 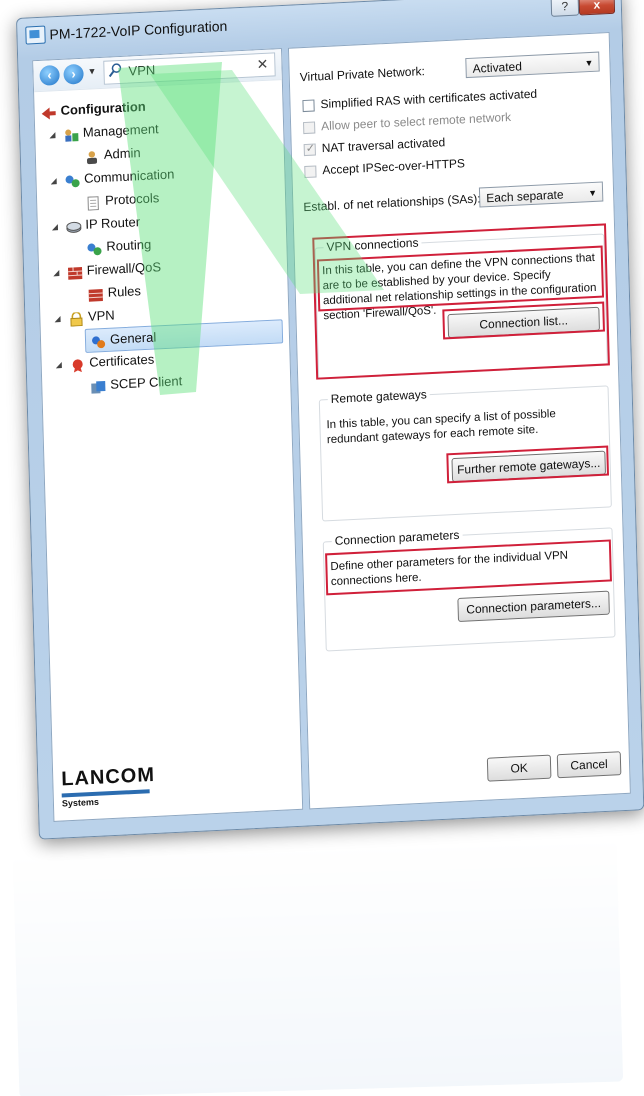 What do you see at coordinates (308, 106) in the screenshot?
I see `simplified-ras-checkbox` at bounding box center [308, 106].